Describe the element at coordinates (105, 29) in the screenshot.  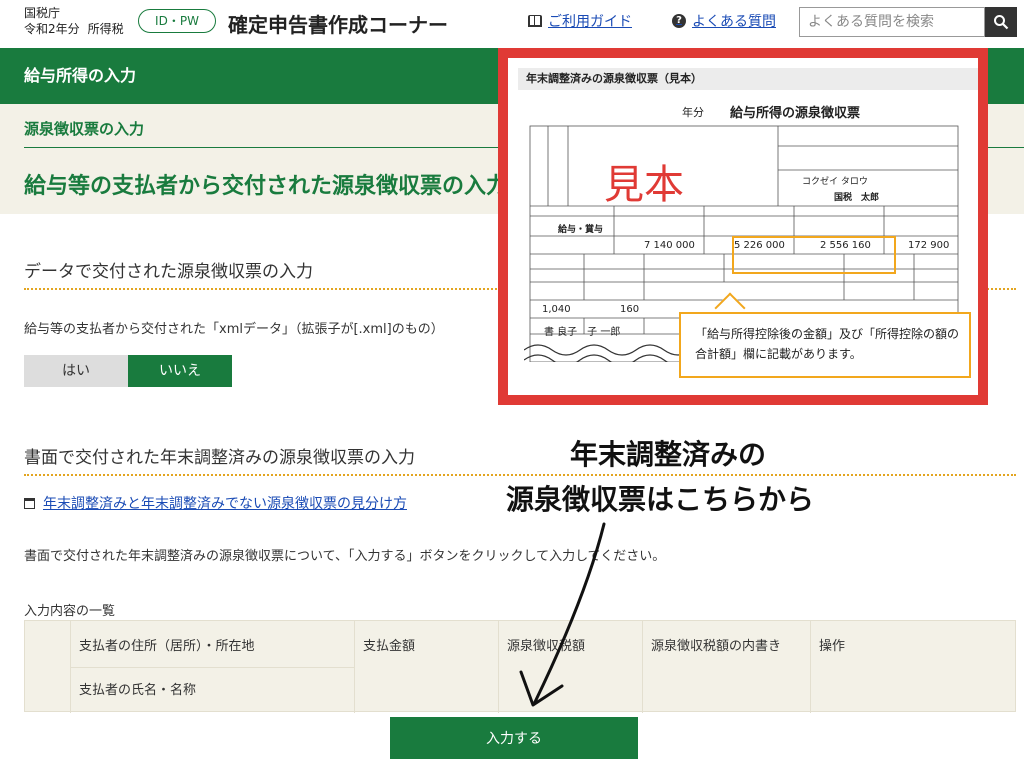
I see `tax-type: 所得税` at that location.